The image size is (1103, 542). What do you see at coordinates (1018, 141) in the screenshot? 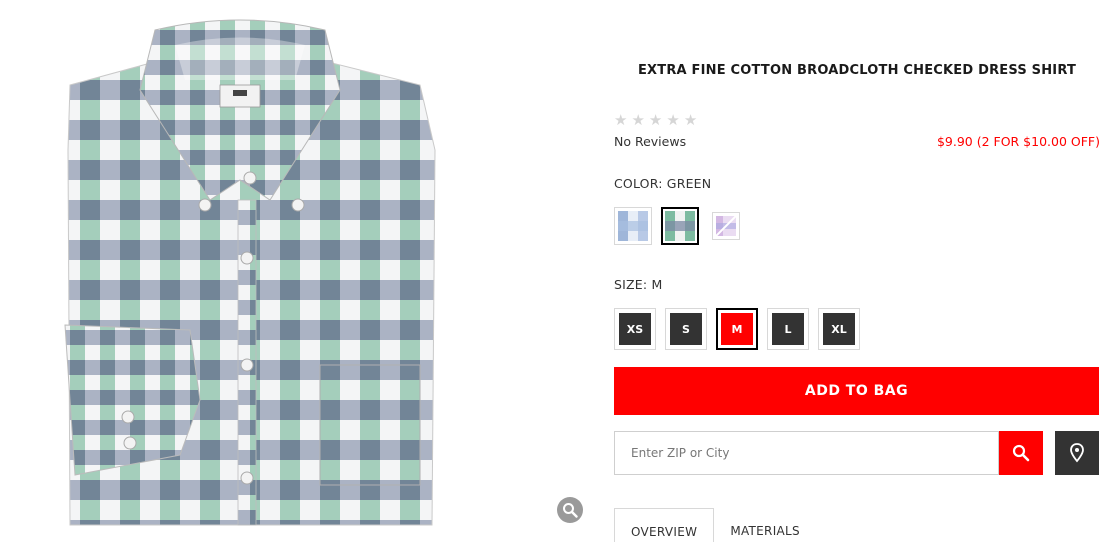
I see `price: $9.90 (2 FOR $10.00 OFF)` at bounding box center [1018, 141].